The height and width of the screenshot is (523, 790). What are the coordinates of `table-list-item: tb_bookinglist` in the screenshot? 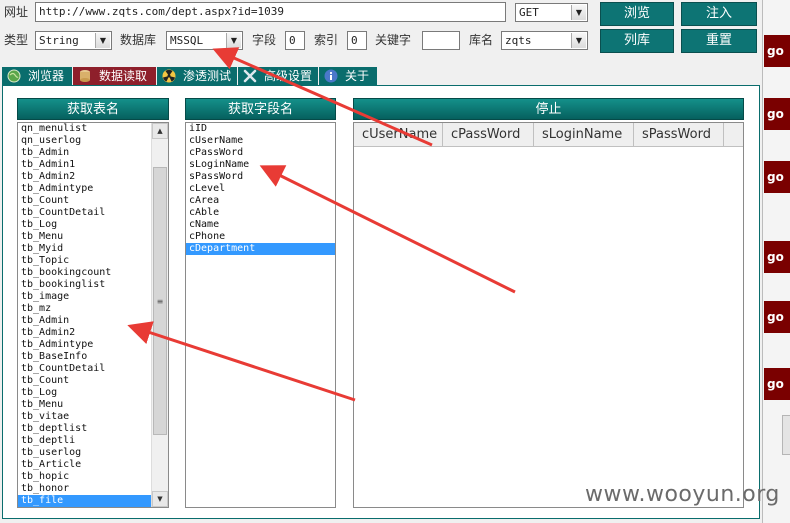 It's located at (93, 285).